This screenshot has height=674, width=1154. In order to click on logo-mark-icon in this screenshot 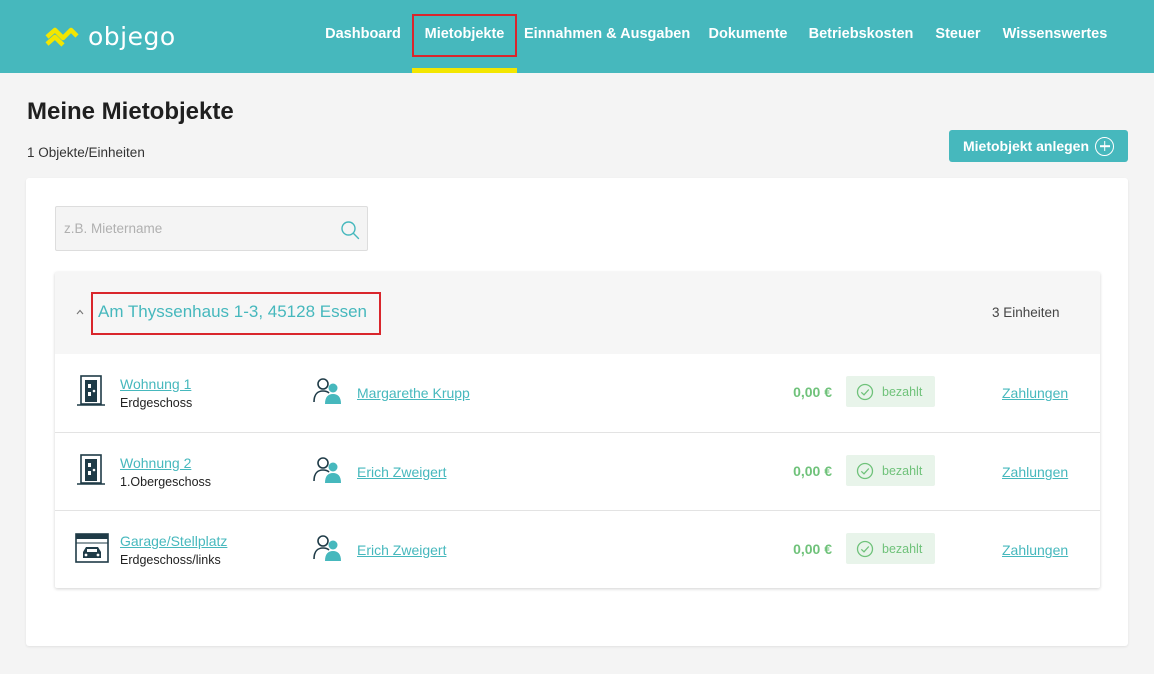, I will do `click(62, 37)`.